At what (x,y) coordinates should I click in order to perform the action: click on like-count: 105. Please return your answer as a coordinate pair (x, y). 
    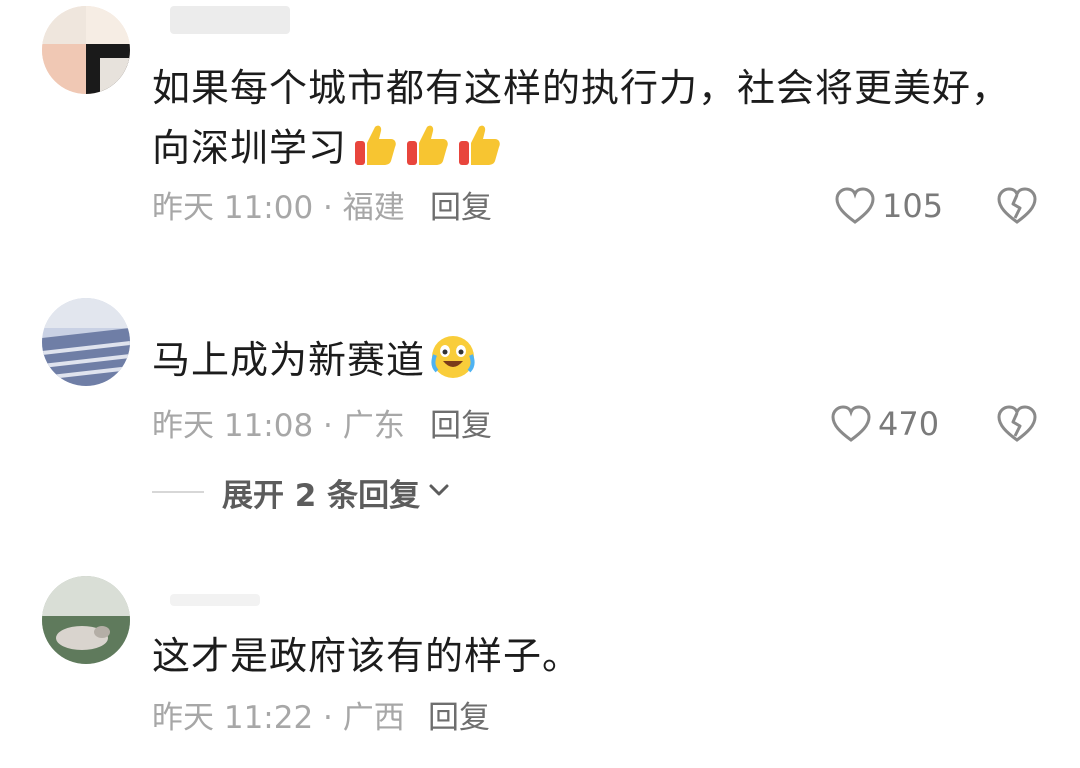
    Looking at the image, I should click on (913, 206).